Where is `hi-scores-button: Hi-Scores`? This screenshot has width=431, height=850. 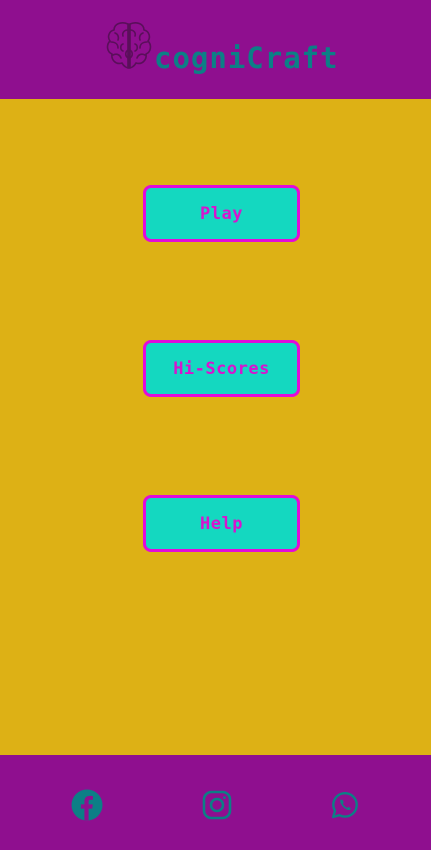
hi-scores-button: Hi-Scores is located at coordinates (221, 368).